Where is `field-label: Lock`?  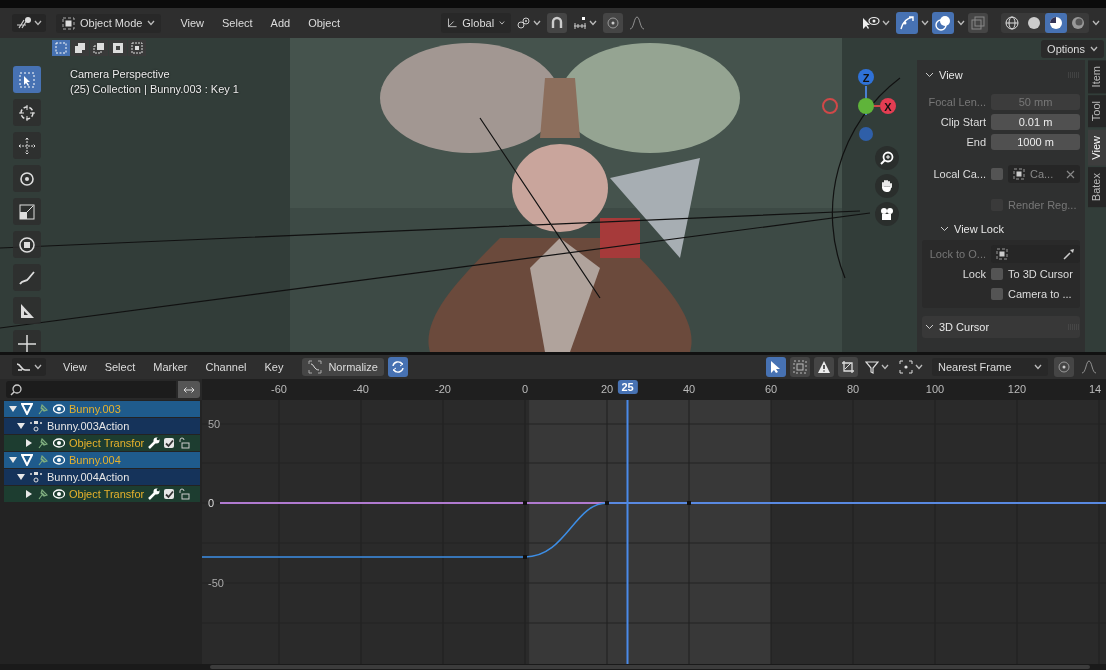
field-label: Lock is located at coordinates (973, 273).